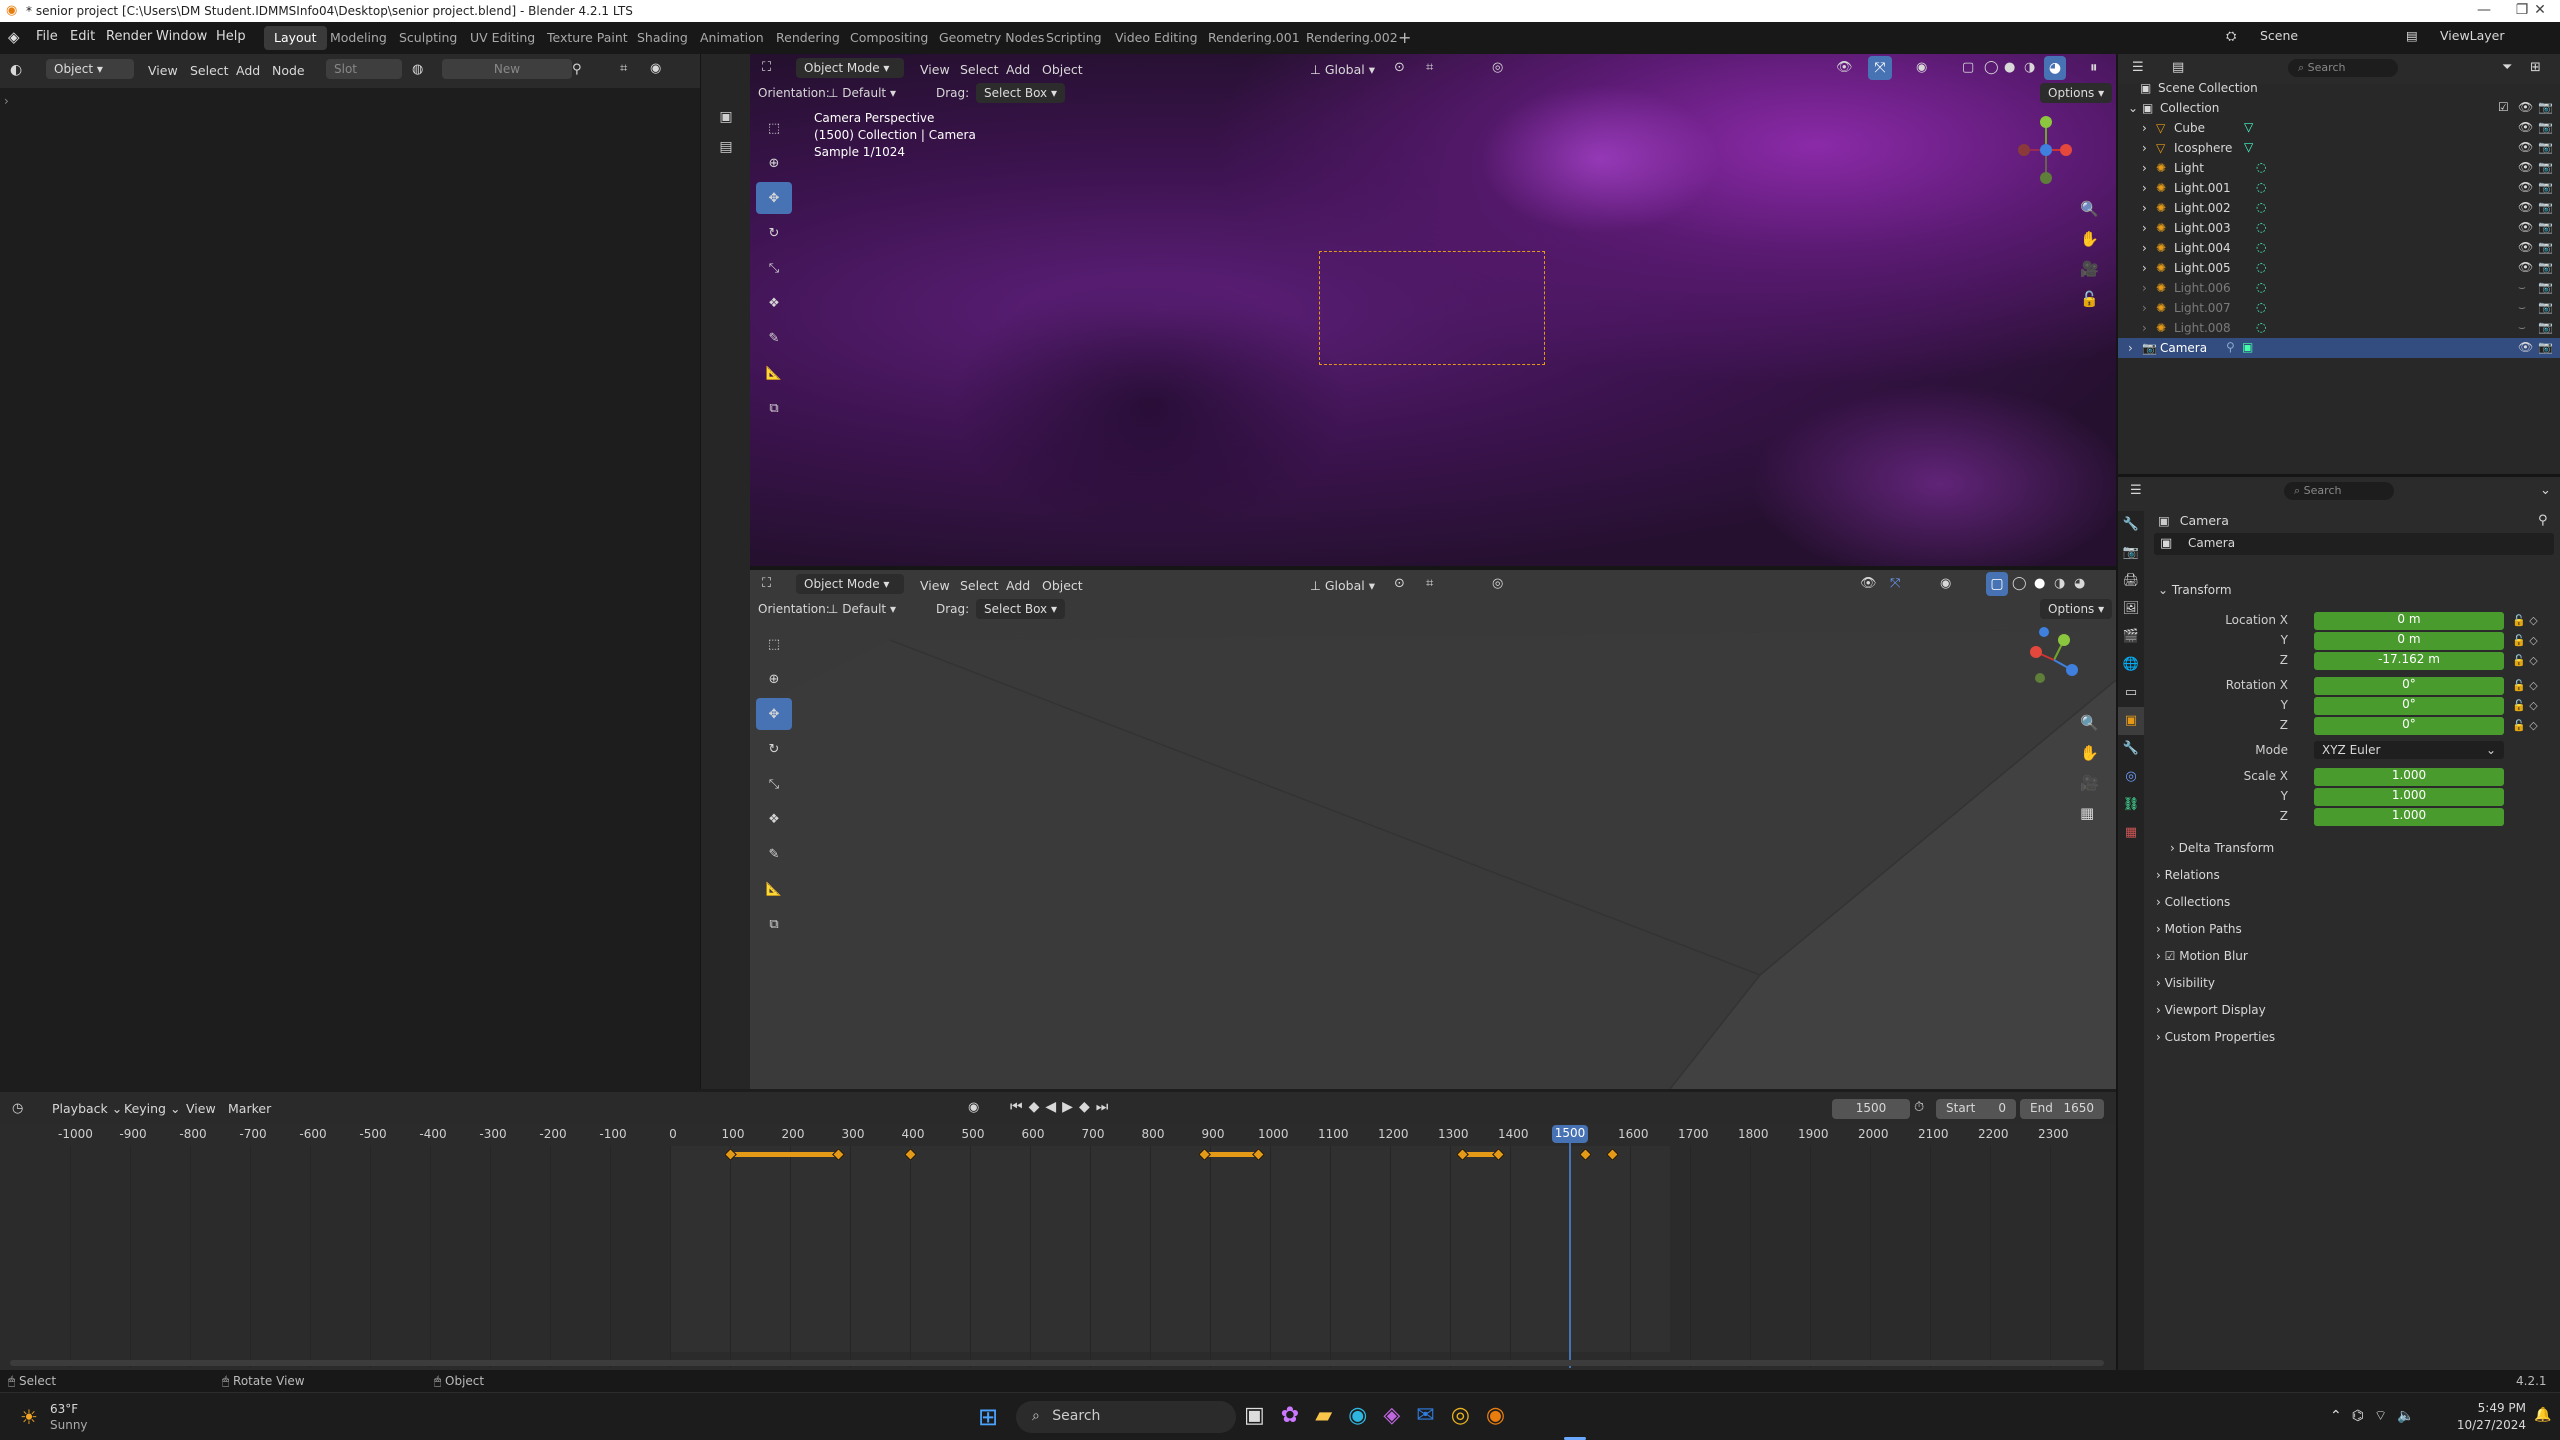 The height and width of the screenshot is (1440, 2560). I want to click on display-mode-icon: ▤, so click(2178, 67).